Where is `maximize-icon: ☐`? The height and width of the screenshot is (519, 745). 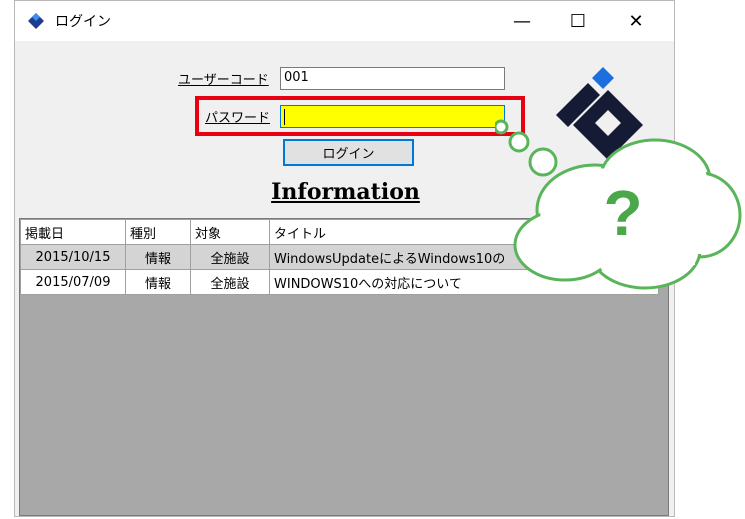
maximize-icon: ☐ is located at coordinates (578, 21).